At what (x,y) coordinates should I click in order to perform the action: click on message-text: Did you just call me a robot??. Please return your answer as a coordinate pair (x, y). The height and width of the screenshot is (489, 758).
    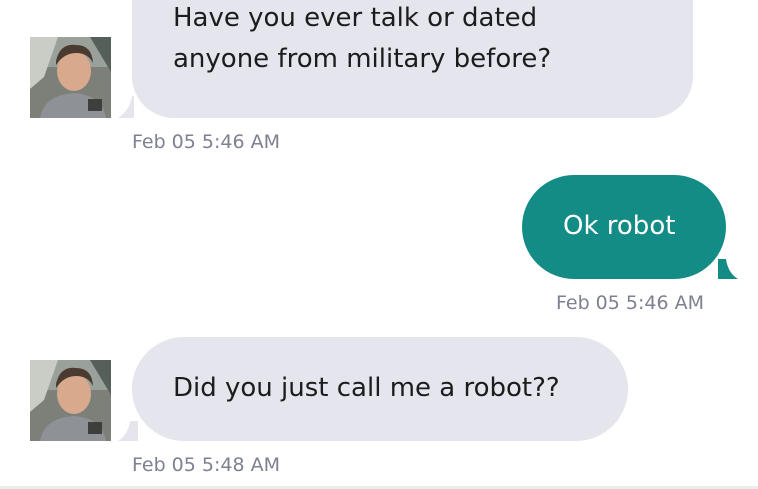
    Looking at the image, I should click on (366, 388).